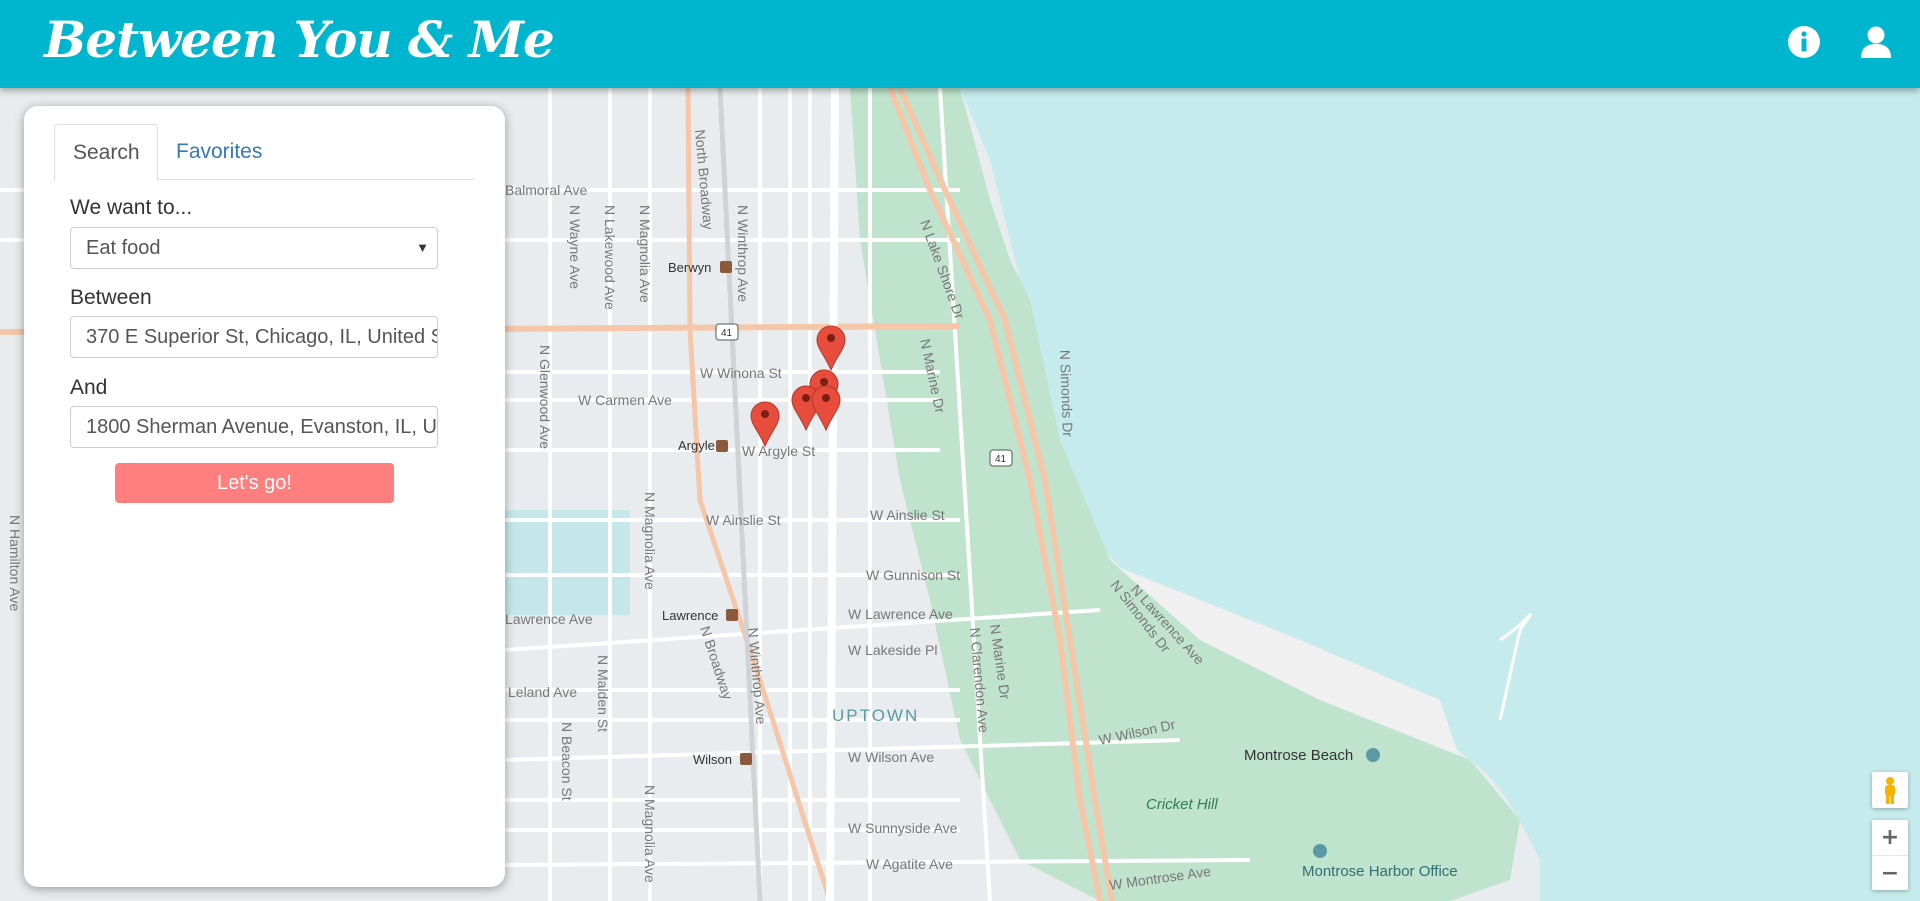  Describe the element at coordinates (689, 267) in the screenshot. I see `station-label: Berwyn` at that location.